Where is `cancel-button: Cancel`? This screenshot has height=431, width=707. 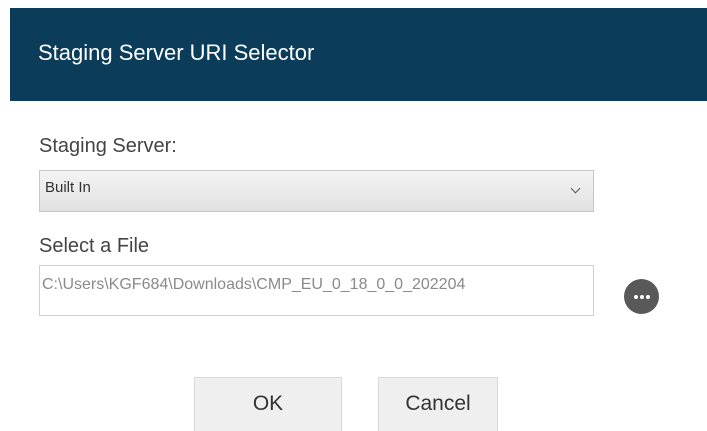
cancel-button: Cancel is located at coordinates (438, 404).